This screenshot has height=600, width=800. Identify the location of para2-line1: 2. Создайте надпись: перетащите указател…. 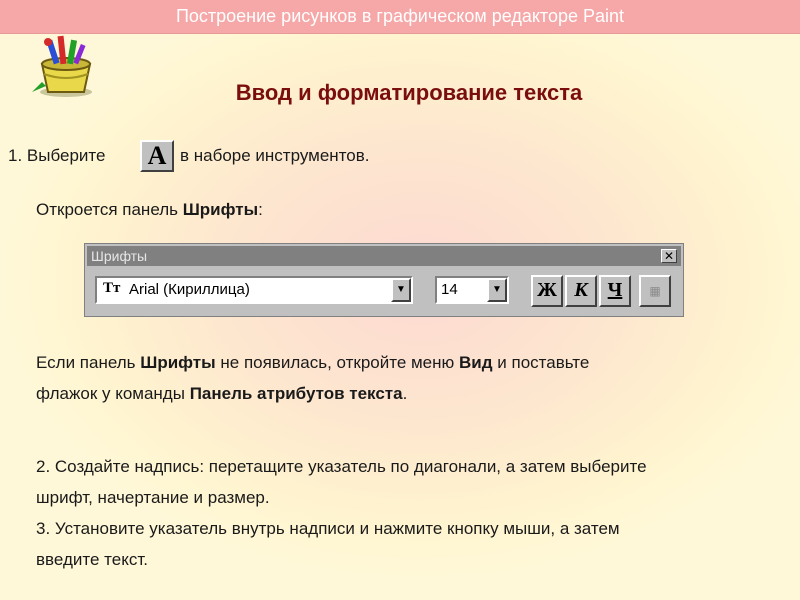
(341, 466).